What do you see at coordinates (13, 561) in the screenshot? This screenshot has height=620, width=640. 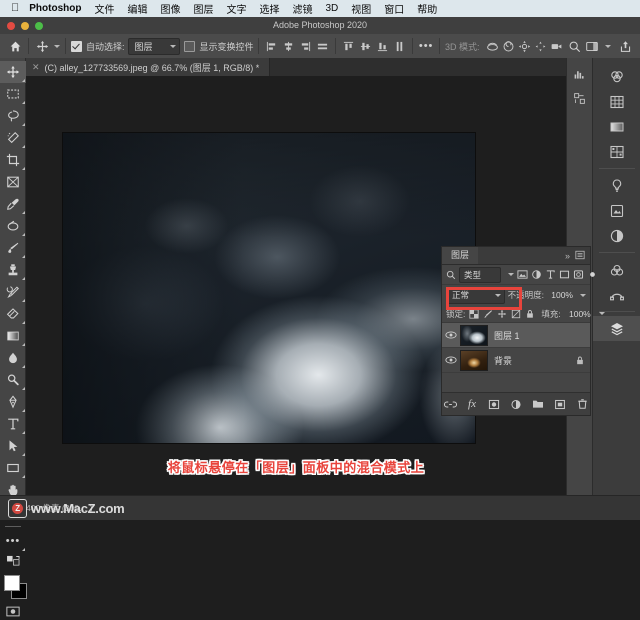 I see `default-colors-icon` at bounding box center [13, 561].